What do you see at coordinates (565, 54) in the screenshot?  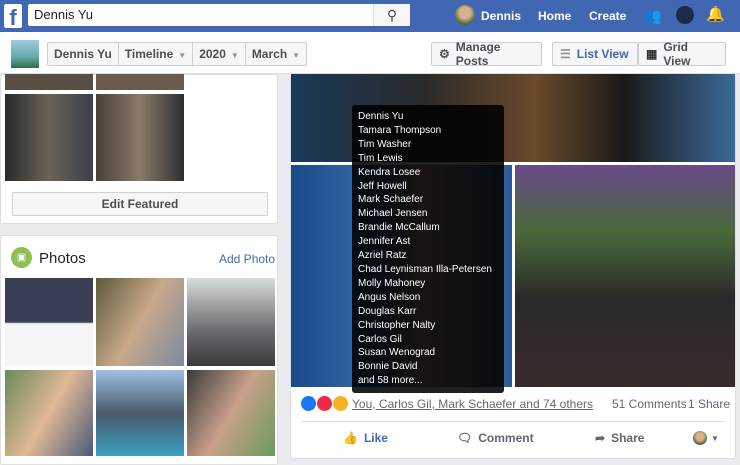 I see `list-icon: ☰` at bounding box center [565, 54].